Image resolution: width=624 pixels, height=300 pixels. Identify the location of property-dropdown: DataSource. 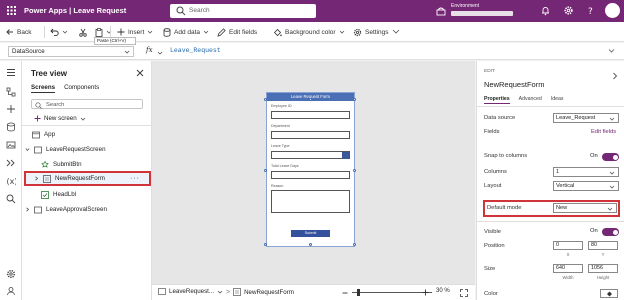
(71, 51).